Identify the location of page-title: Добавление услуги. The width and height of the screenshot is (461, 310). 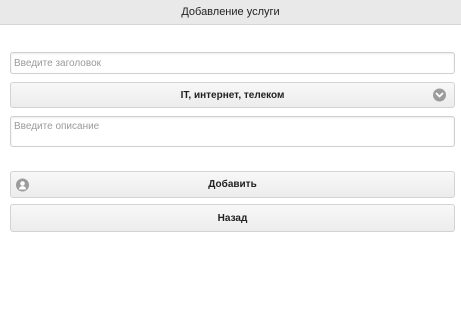
(230, 12).